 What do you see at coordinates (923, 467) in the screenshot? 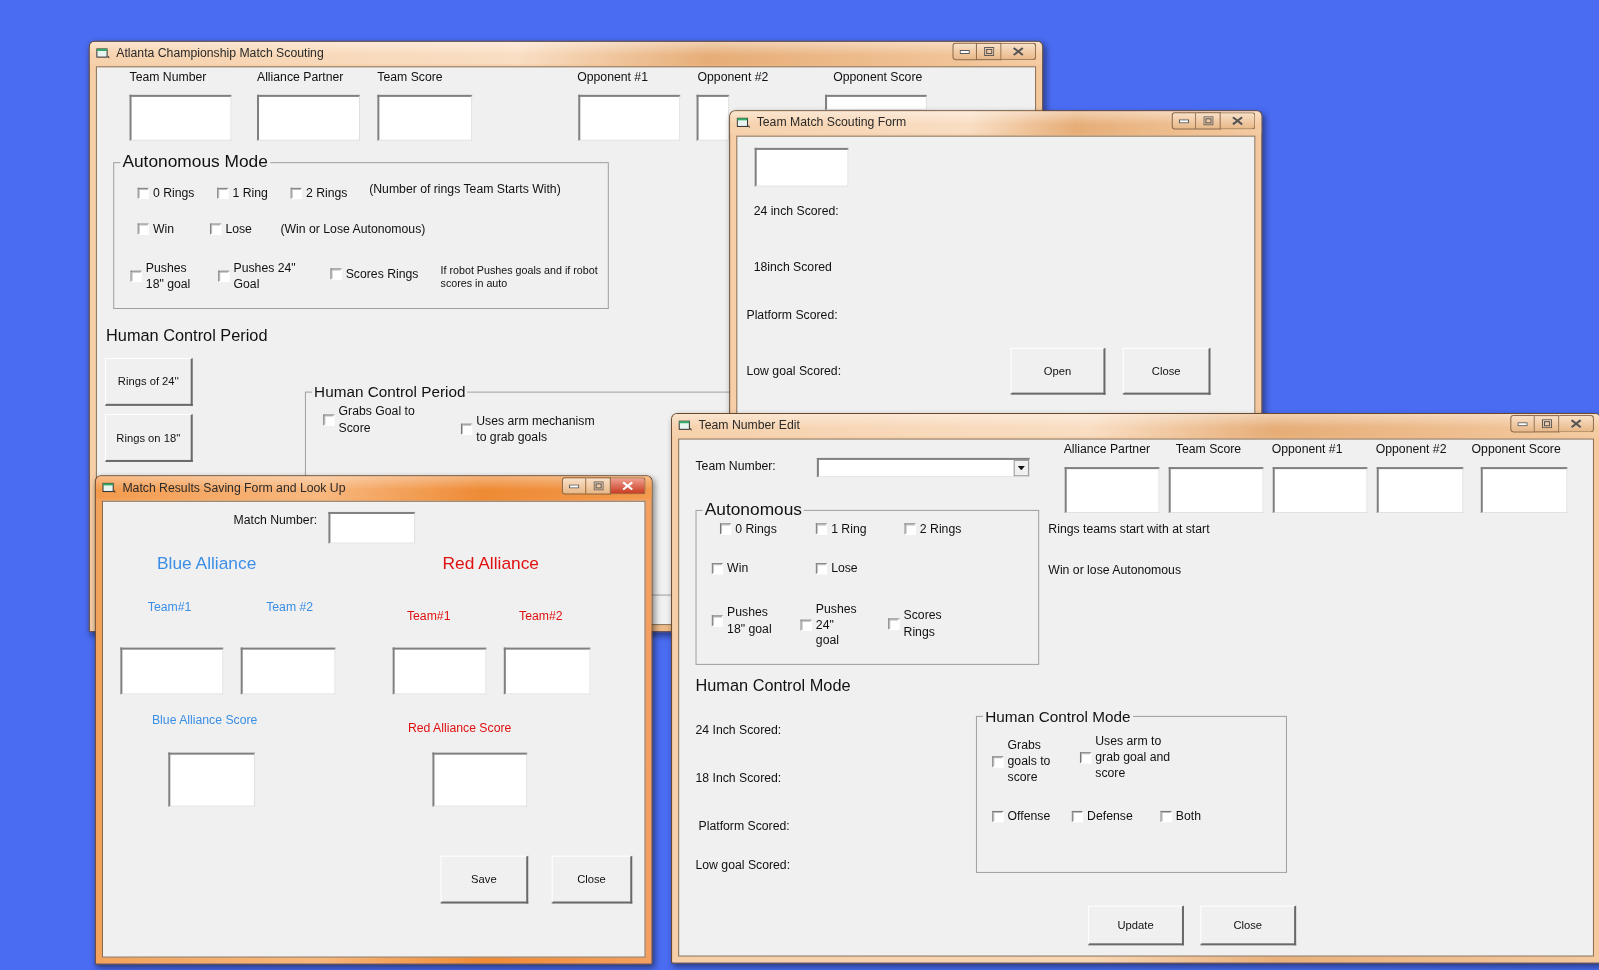
I see `dropdown-field` at bounding box center [923, 467].